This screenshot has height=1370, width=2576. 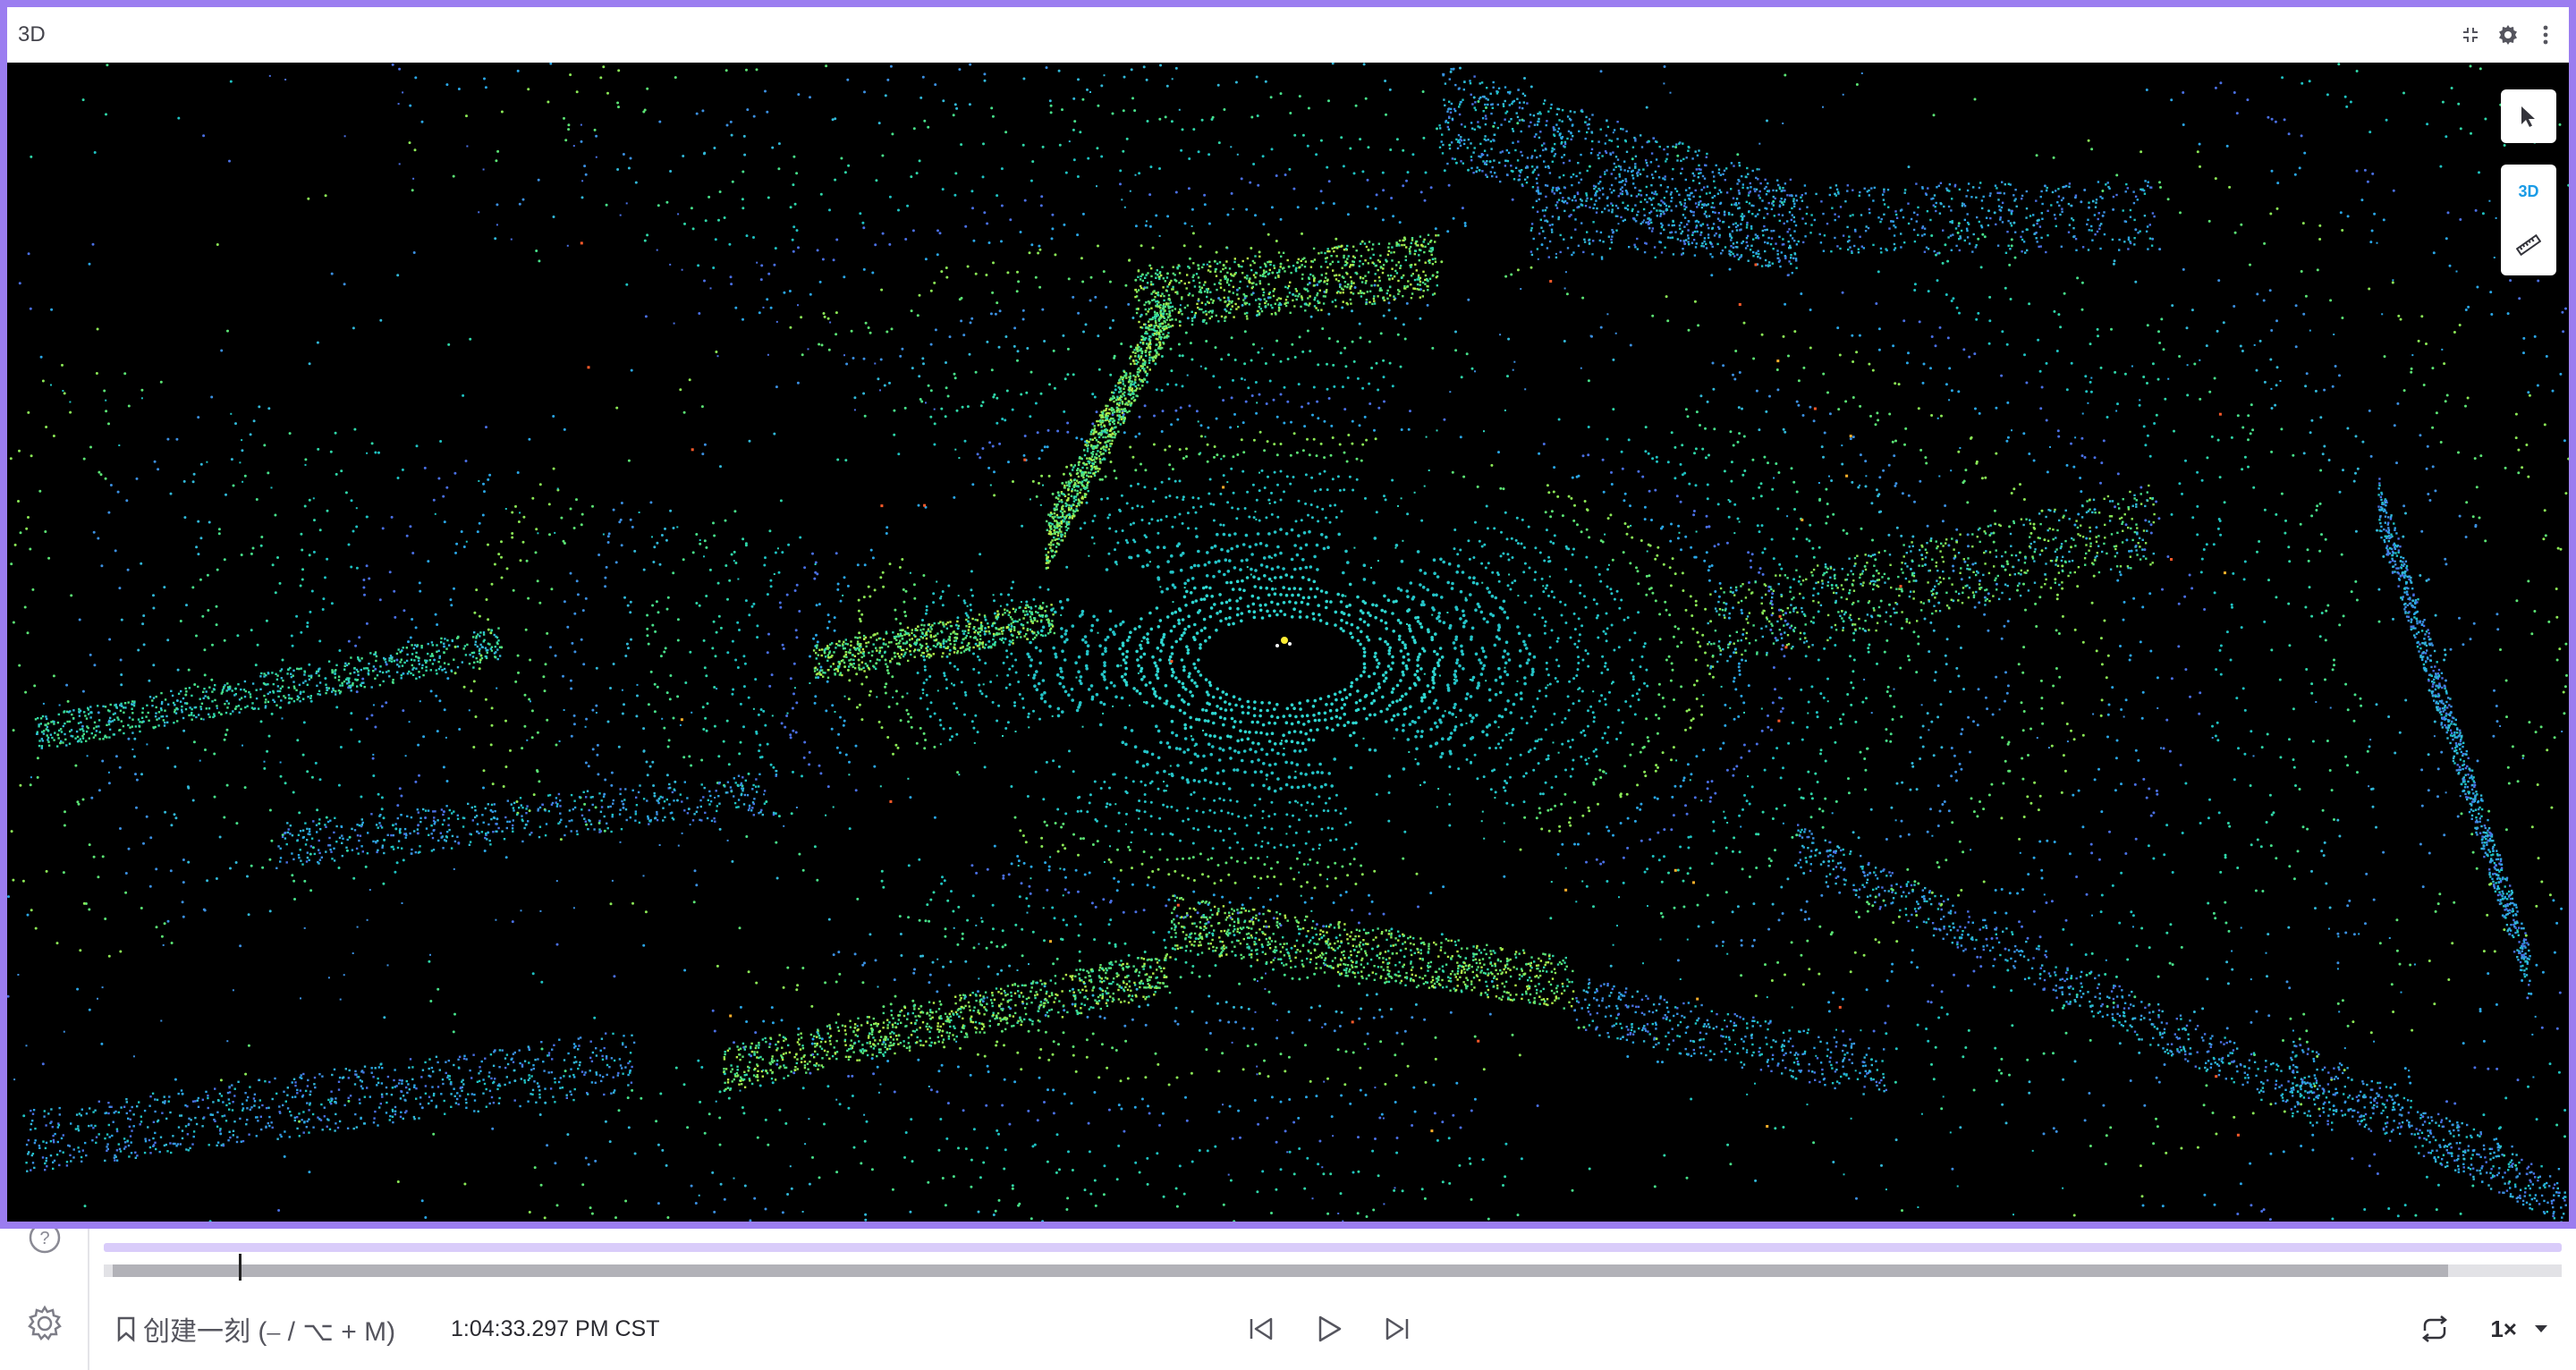 What do you see at coordinates (1288, 35) in the screenshot?
I see `panel-header: 3D` at bounding box center [1288, 35].